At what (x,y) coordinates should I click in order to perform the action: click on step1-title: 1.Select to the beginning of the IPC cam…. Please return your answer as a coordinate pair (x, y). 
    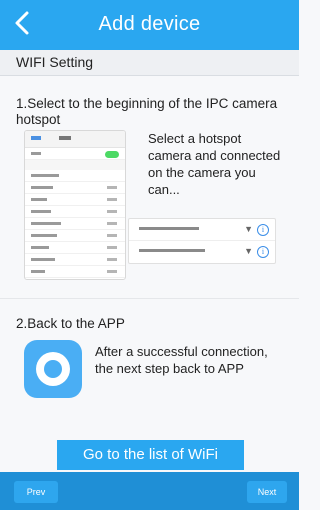
    Looking at the image, I should click on (147, 111).